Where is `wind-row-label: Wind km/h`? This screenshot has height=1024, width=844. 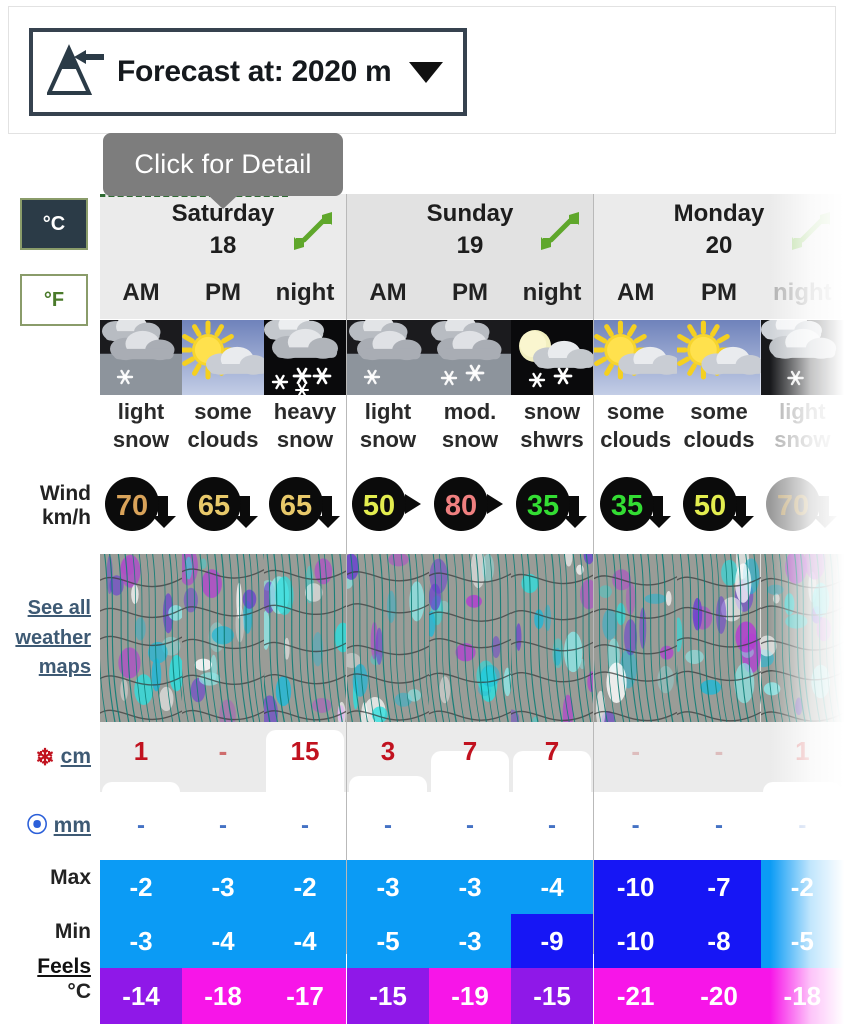 wind-row-label: Wind km/h is located at coordinates (65, 506).